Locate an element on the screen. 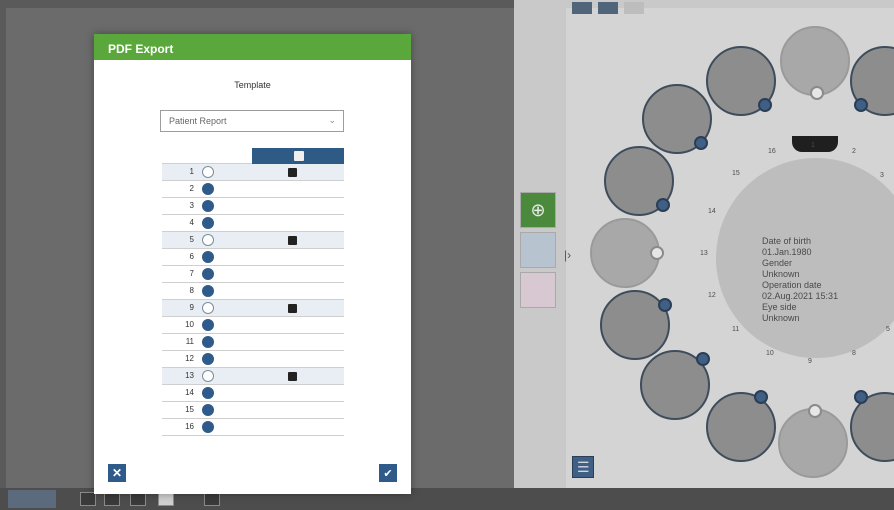 The height and width of the screenshot is (510, 894). info-line: 02.Aug.2021 15:31 is located at coordinates (800, 296).